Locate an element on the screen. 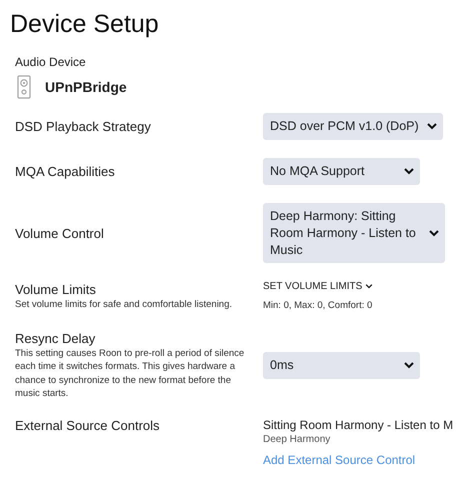 The width and height of the screenshot is (464, 500). dropdown: No MQA Support is located at coordinates (341, 171).